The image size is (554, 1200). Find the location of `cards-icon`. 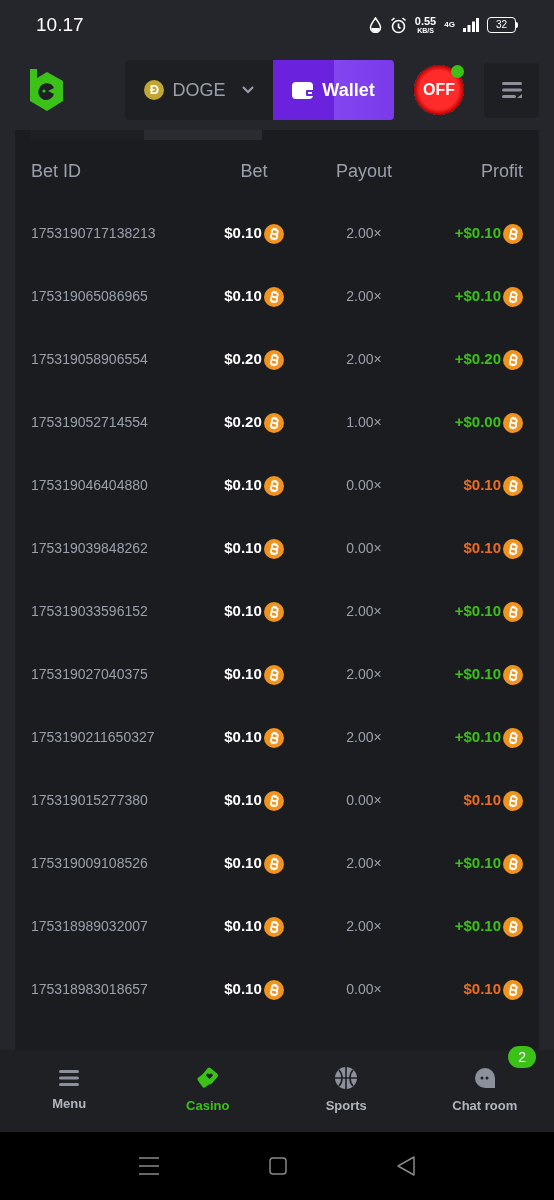

cards-icon is located at coordinates (207, 1078).